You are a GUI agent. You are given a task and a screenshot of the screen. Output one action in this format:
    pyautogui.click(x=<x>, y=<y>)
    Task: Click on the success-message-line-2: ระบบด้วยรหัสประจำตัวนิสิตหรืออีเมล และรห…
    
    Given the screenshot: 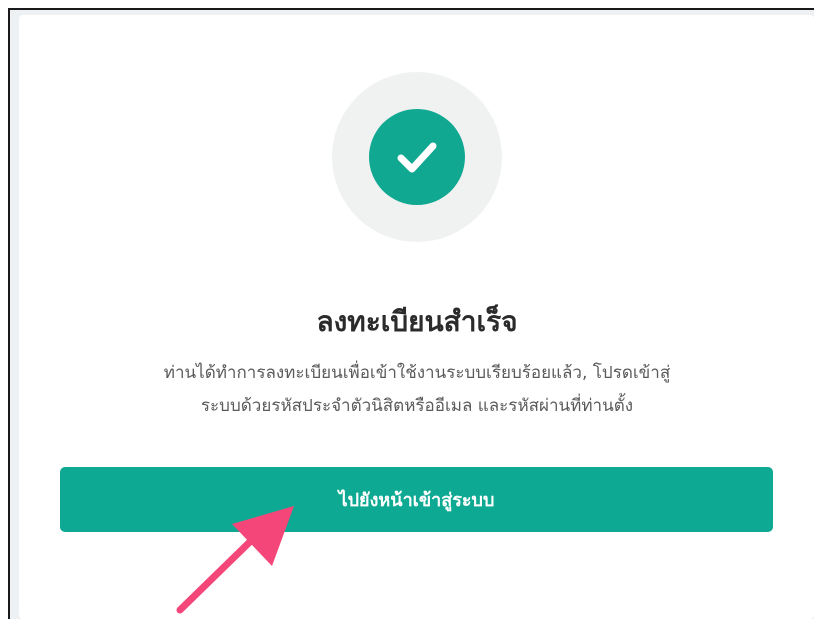 What is the action you would take?
    pyautogui.click(x=417, y=406)
    